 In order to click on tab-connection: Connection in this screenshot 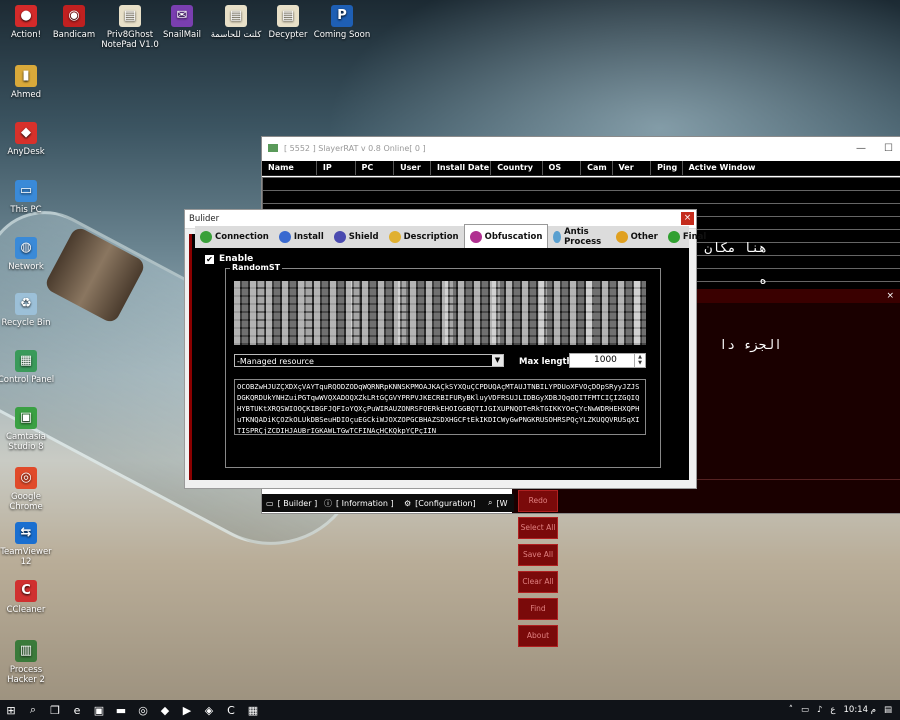, I will do `click(234, 237)`.